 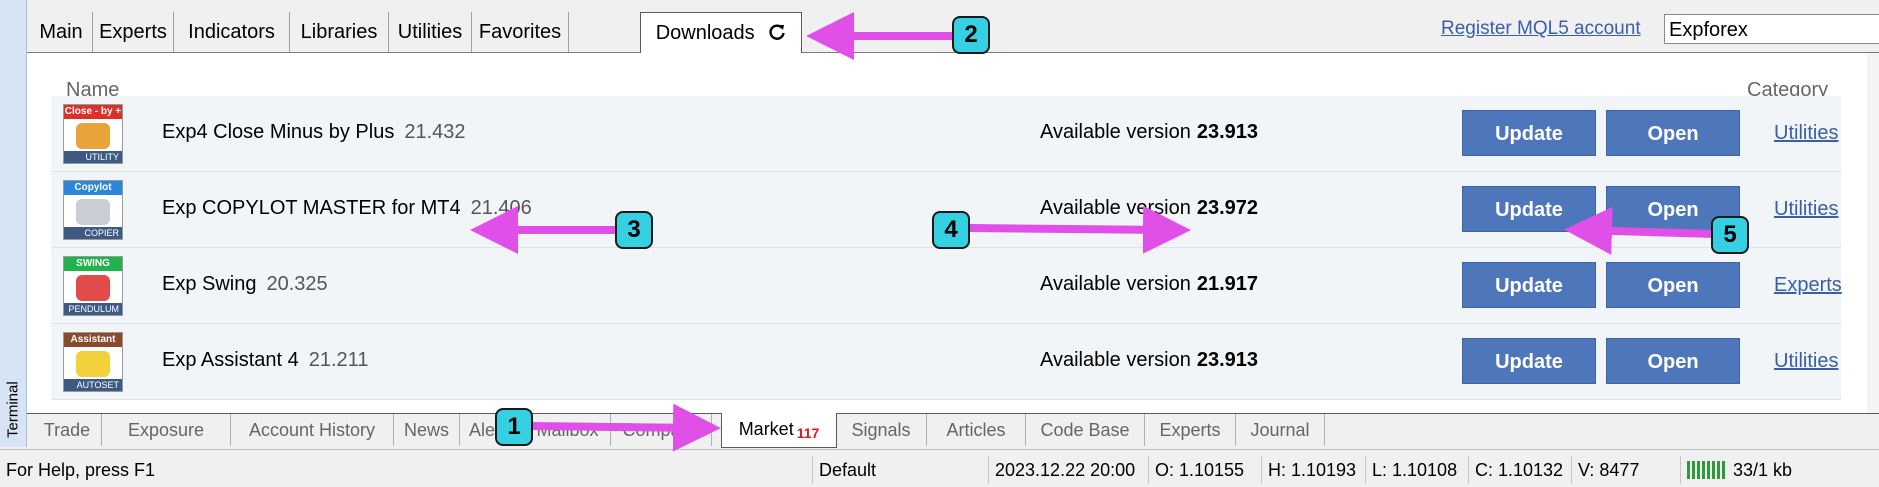 I want to click on annotation-number-5: 5, so click(x=1730, y=235).